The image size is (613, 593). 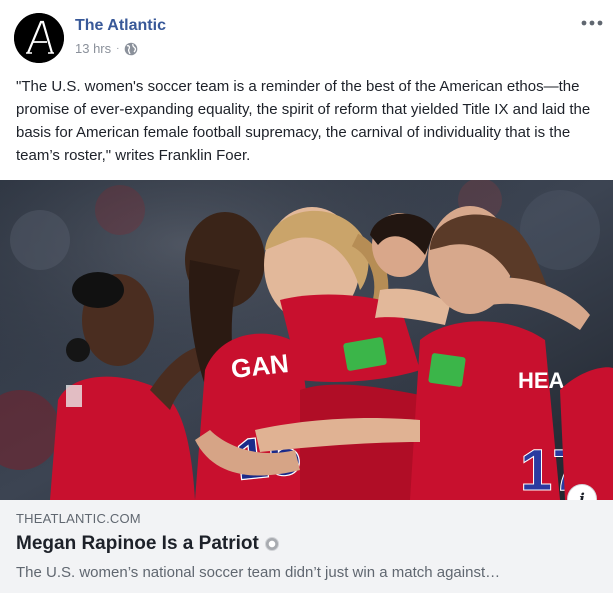 What do you see at coordinates (541, 380) in the screenshot?
I see `jersey-name-right: HEA` at bounding box center [541, 380].